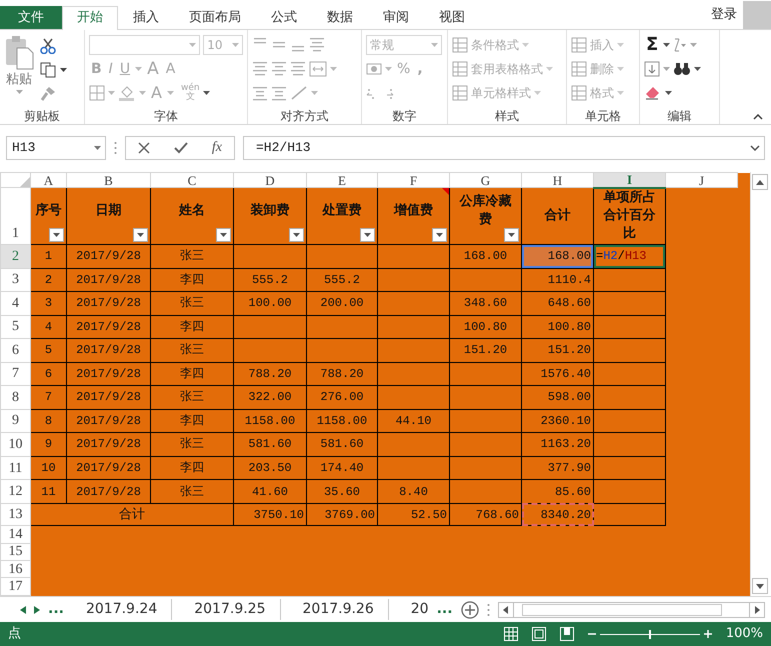  Describe the element at coordinates (146, 17) in the screenshot. I see `ribbon-tab: 插入` at that location.